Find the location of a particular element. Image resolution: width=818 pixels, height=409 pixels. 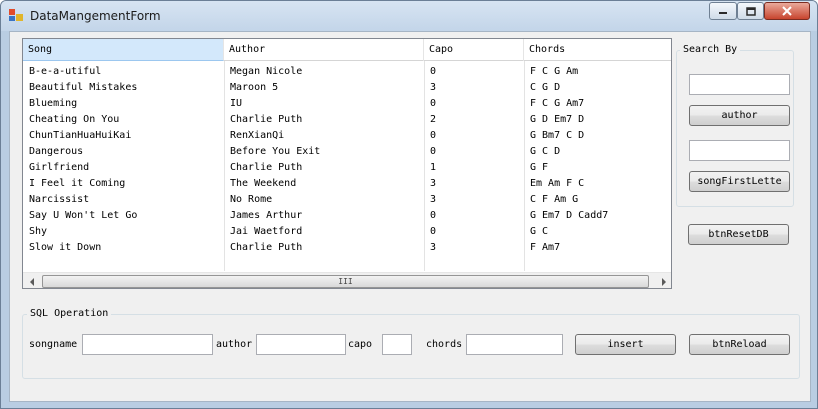

close-icon is located at coordinates (787, 11).